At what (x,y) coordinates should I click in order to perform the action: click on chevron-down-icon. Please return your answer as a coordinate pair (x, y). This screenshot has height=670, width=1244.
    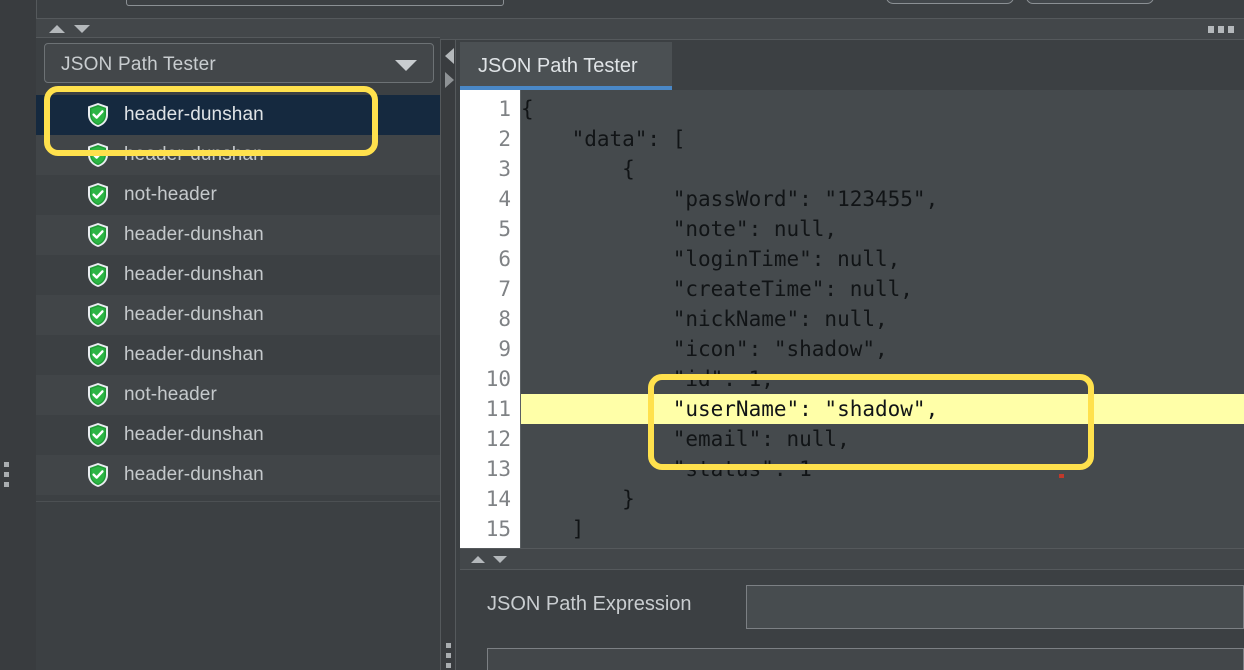
    Looking at the image, I should click on (406, 65).